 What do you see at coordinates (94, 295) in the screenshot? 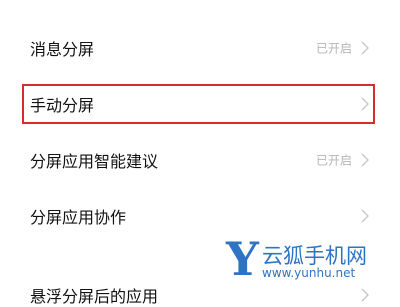
I see `settings-row-partial-label: 悬浮分屏后的应用` at bounding box center [94, 295].